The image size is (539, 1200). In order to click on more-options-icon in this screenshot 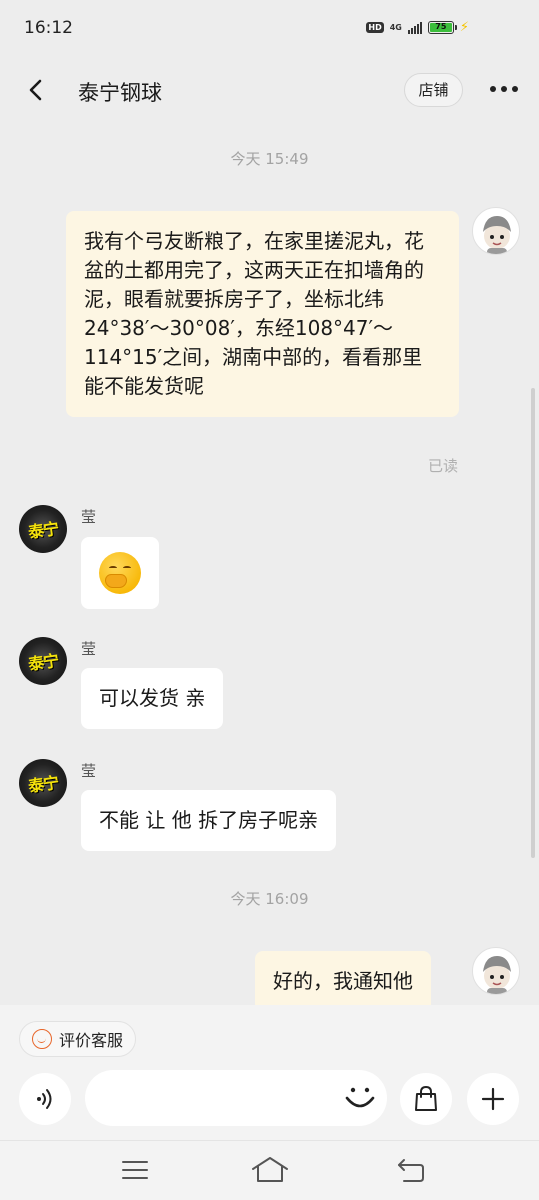, I will do `click(504, 89)`.